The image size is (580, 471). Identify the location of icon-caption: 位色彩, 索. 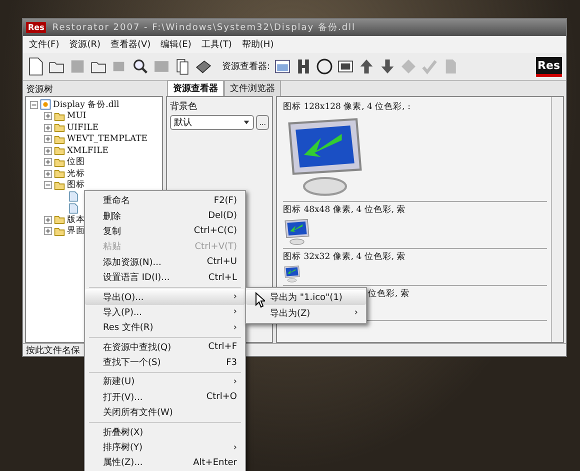
(389, 294).